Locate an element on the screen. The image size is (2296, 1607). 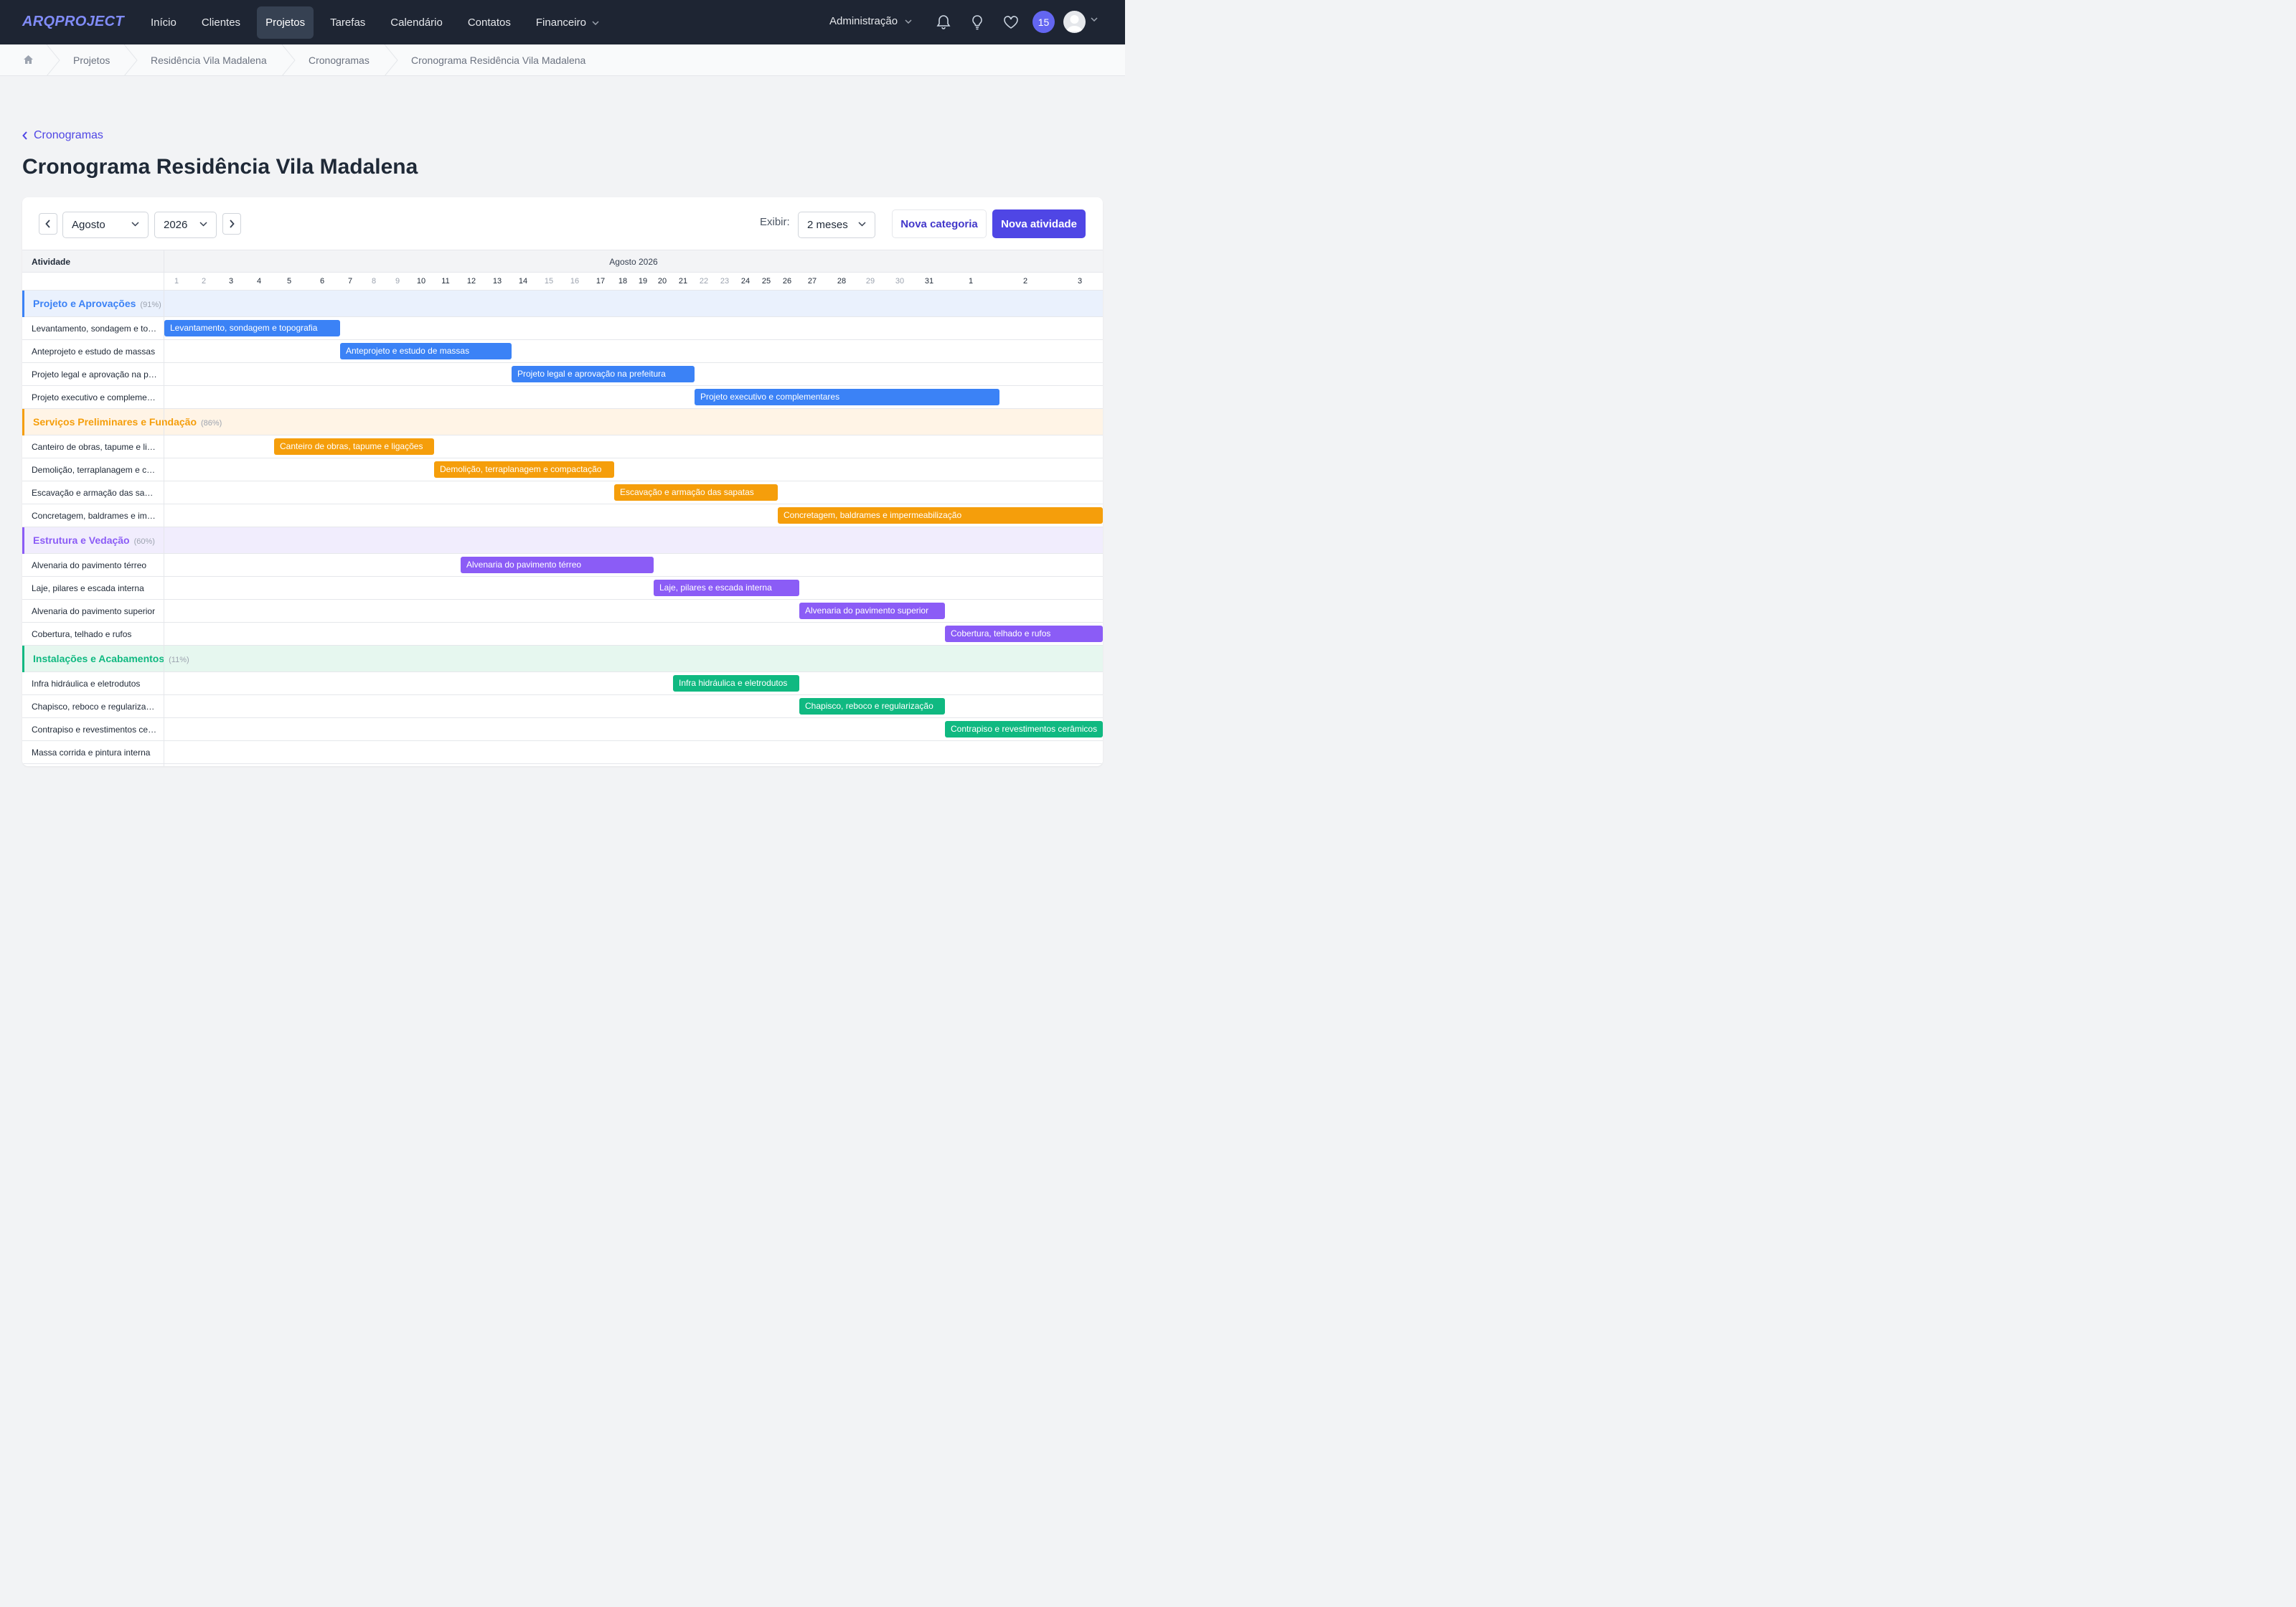
range-select: 2 meses is located at coordinates (837, 225).